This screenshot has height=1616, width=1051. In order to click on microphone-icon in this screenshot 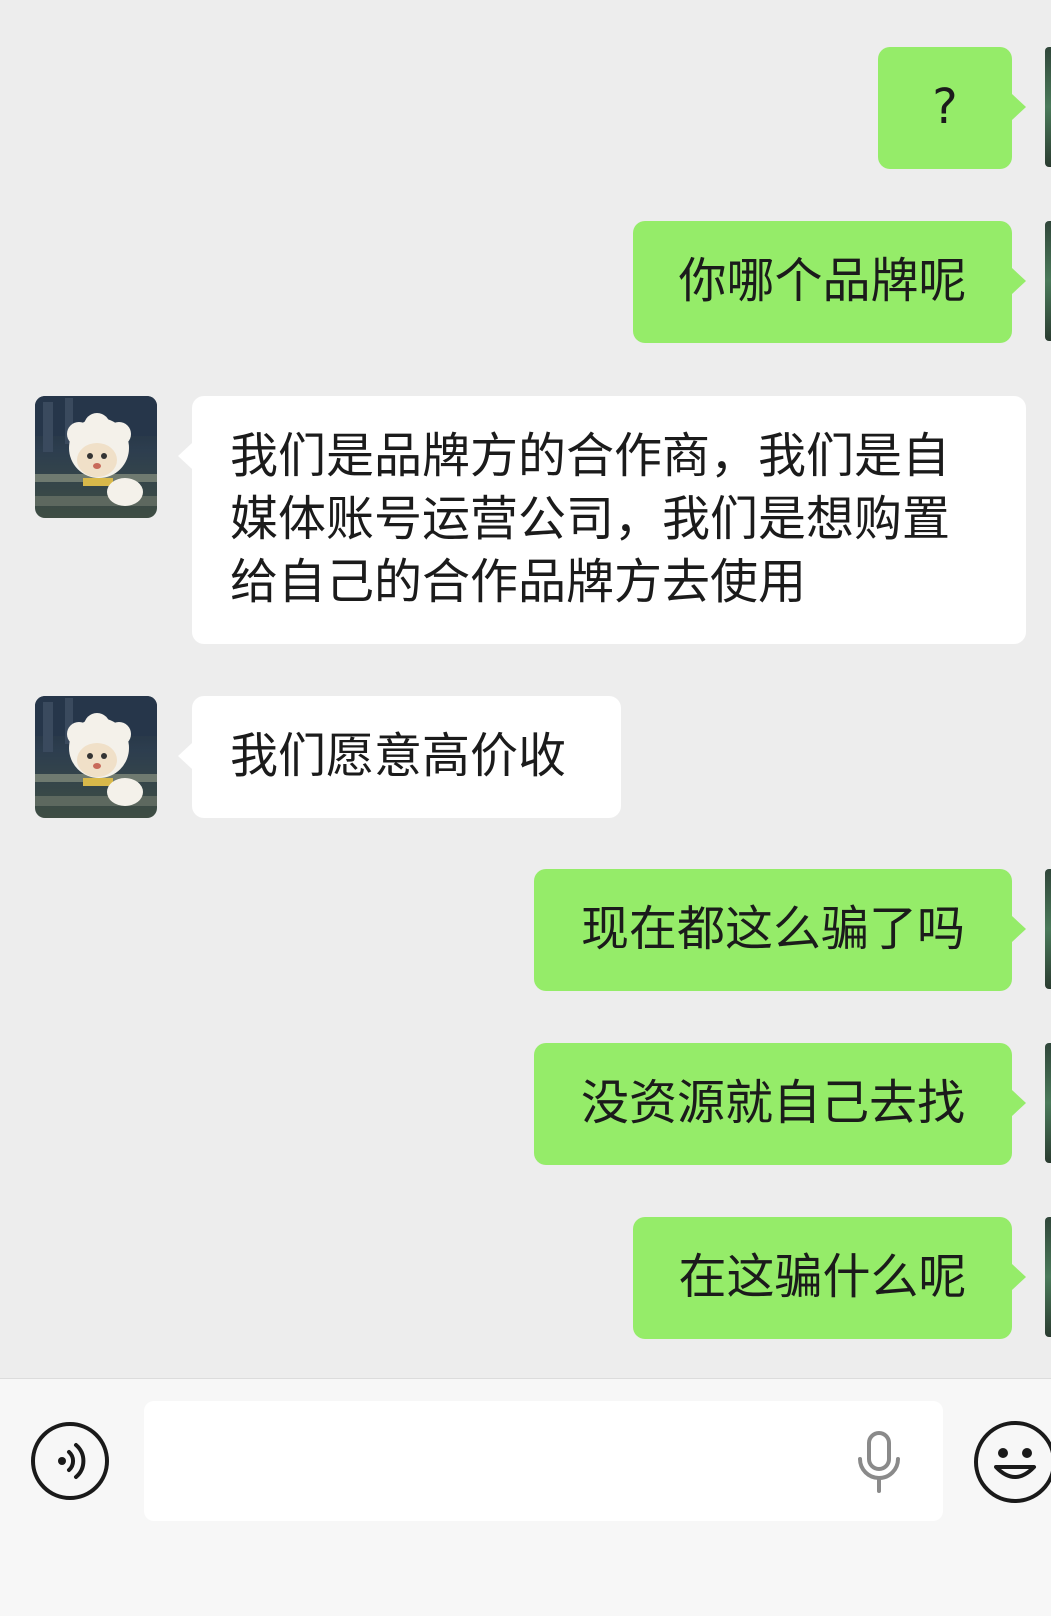, I will do `click(879, 1462)`.